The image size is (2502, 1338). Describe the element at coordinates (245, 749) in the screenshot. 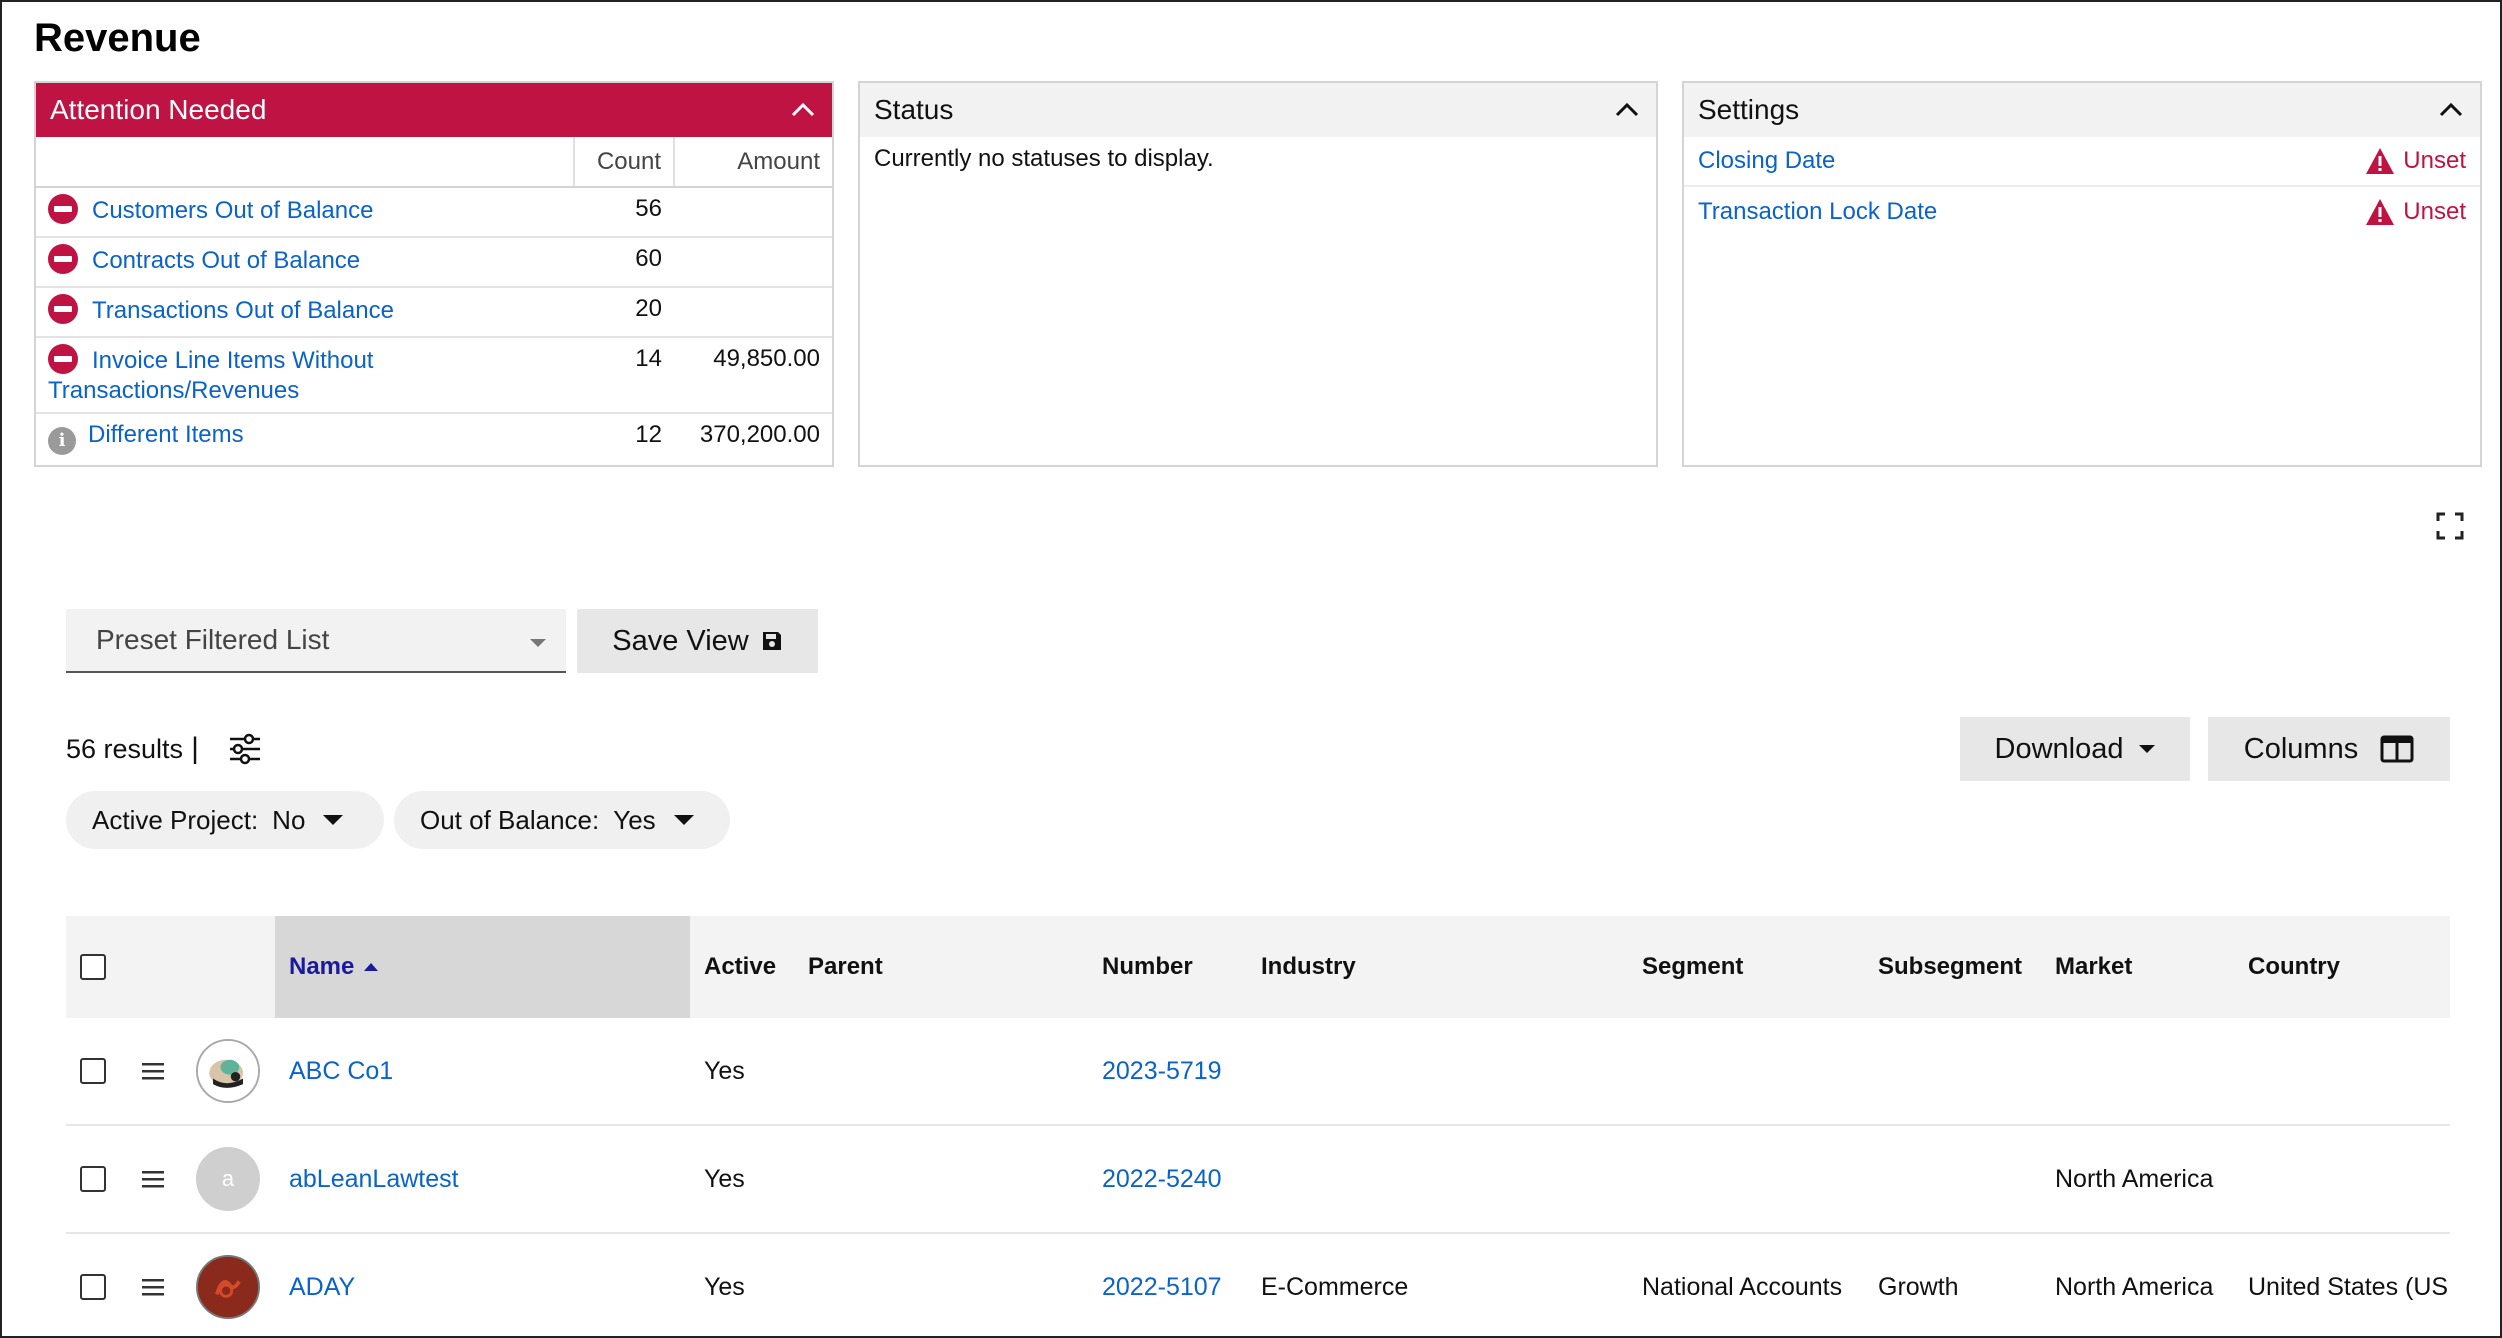

I see `filter-sliders-icon` at that location.